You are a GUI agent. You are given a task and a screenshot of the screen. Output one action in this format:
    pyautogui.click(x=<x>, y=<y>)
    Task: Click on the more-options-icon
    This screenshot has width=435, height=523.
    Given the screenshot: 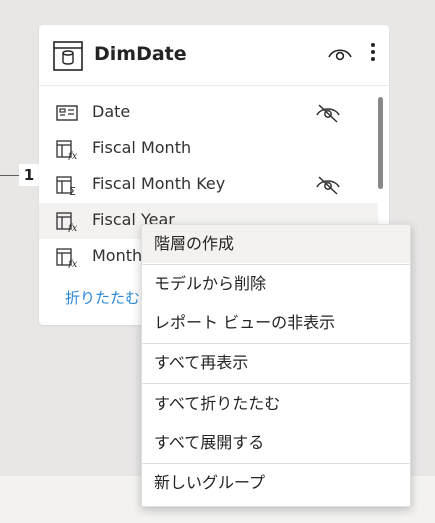 What is the action you would take?
    pyautogui.click(x=373, y=54)
    